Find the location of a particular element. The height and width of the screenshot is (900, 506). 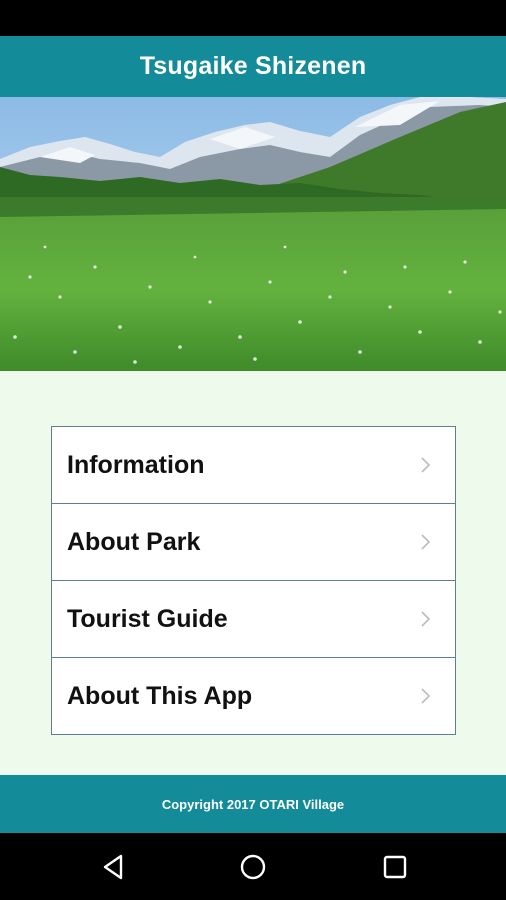

system-navigation-bar is located at coordinates (253, 866).